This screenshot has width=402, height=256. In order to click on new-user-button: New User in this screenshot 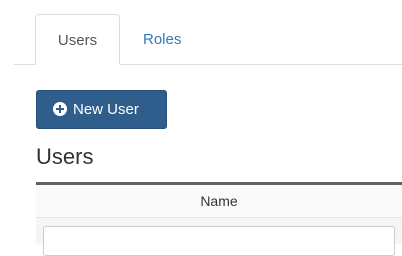, I will do `click(101, 109)`.